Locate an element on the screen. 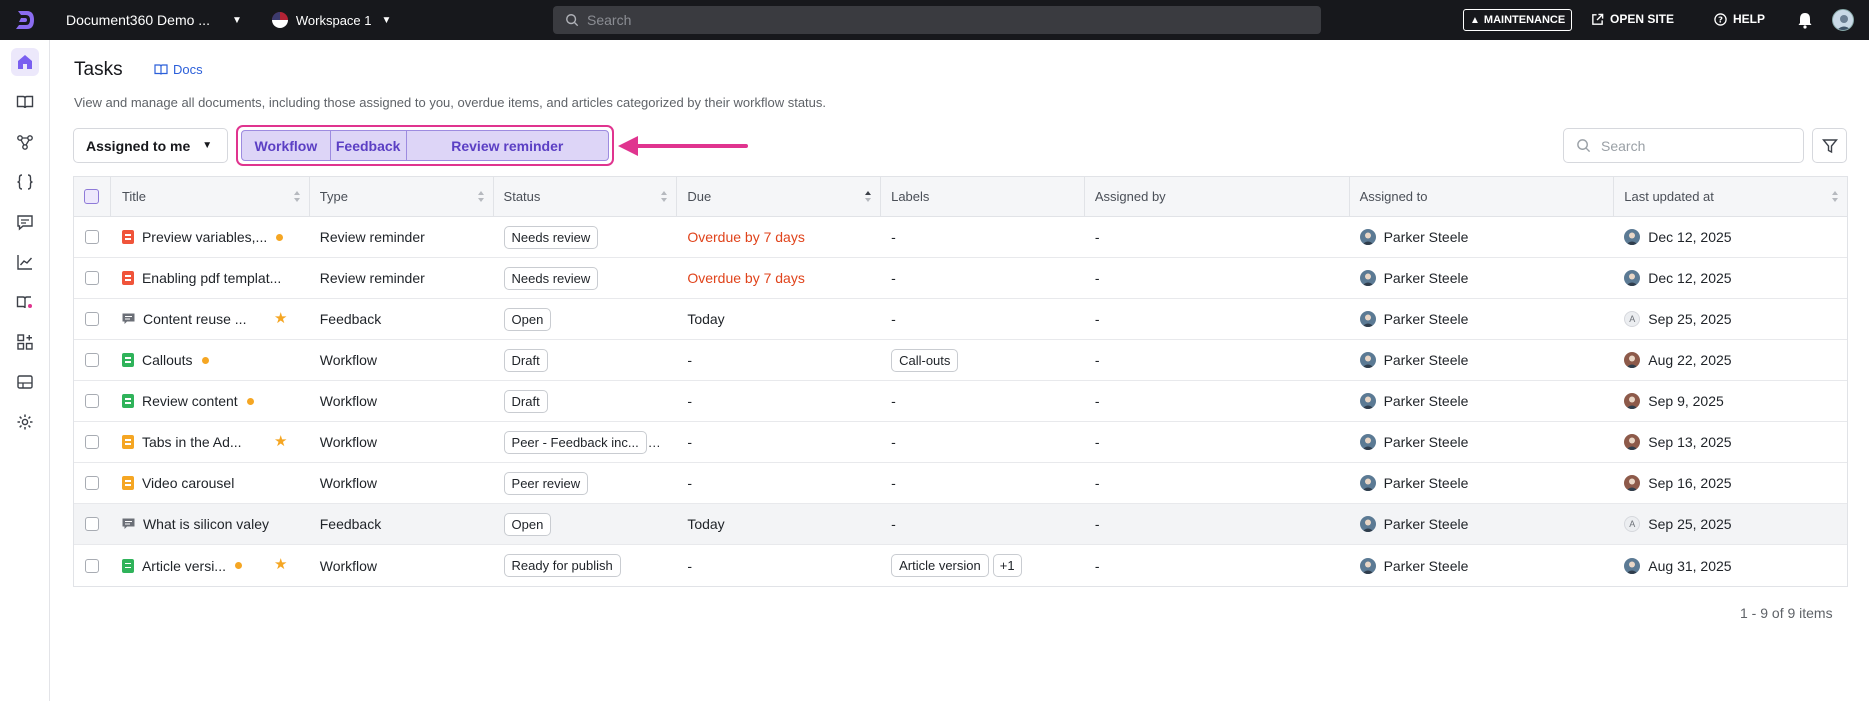 The height and width of the screenshot is (701, 1869). document-icon is located at coordinates (127, 565).